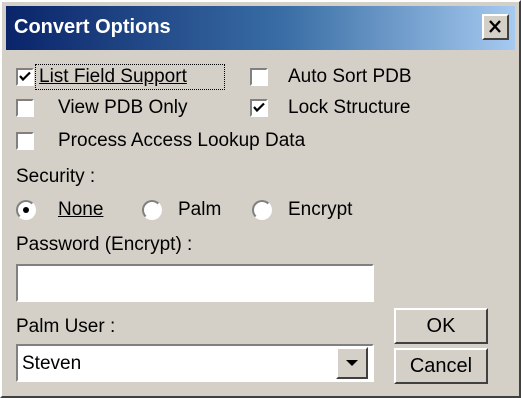 This screenshot has width=521, height=398. What do you see at coordinates (349, 108) in the screenshot?
I see `lock-structure-label: Lock Structure` at bounding box center [349, 108].